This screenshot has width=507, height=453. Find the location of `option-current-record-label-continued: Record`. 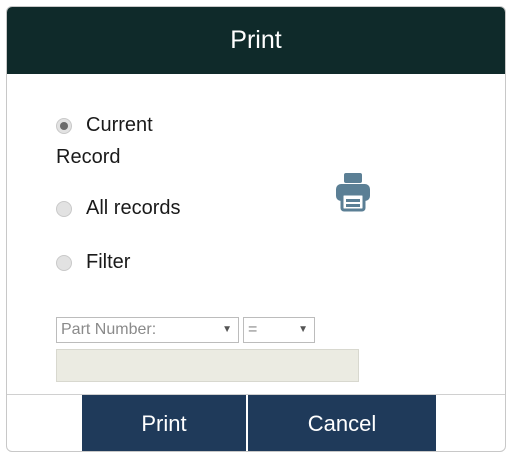

option-current-record-label-continued: Record is located at coordinates (88, 157).